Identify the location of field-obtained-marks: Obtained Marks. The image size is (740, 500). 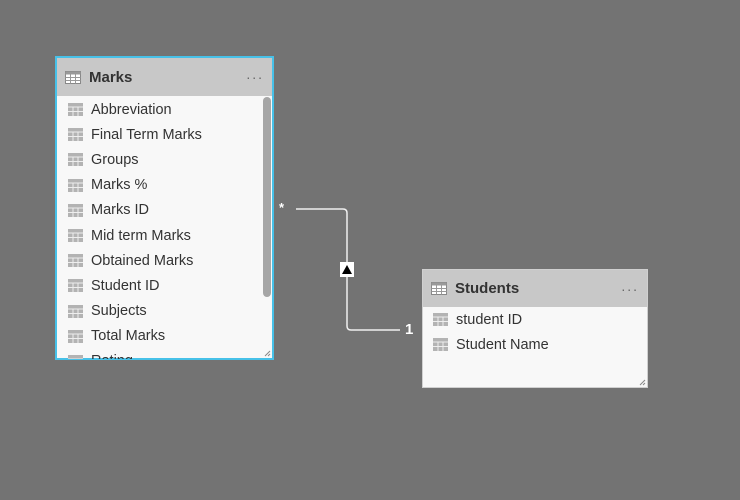
(164, 260).